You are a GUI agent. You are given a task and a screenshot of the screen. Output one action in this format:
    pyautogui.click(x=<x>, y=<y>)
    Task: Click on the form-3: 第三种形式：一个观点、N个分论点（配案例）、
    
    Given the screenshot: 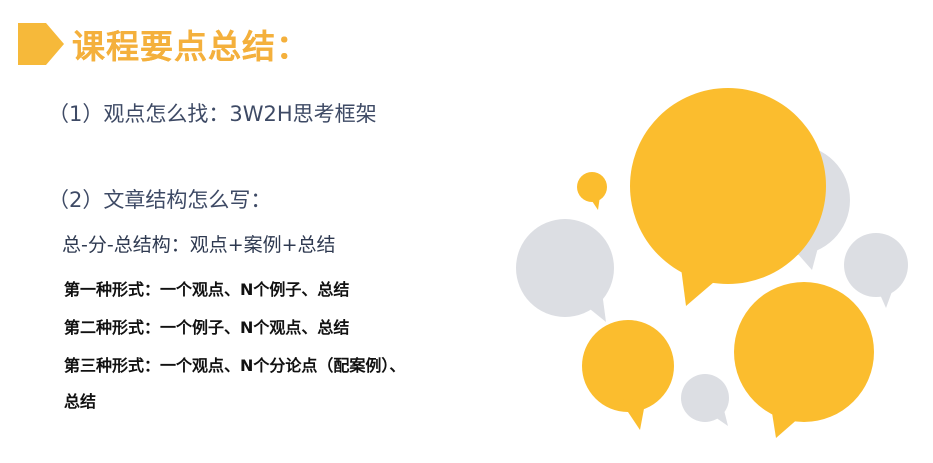 What is the action you would take?
    pyautogui.click(x=235, y=365)
    